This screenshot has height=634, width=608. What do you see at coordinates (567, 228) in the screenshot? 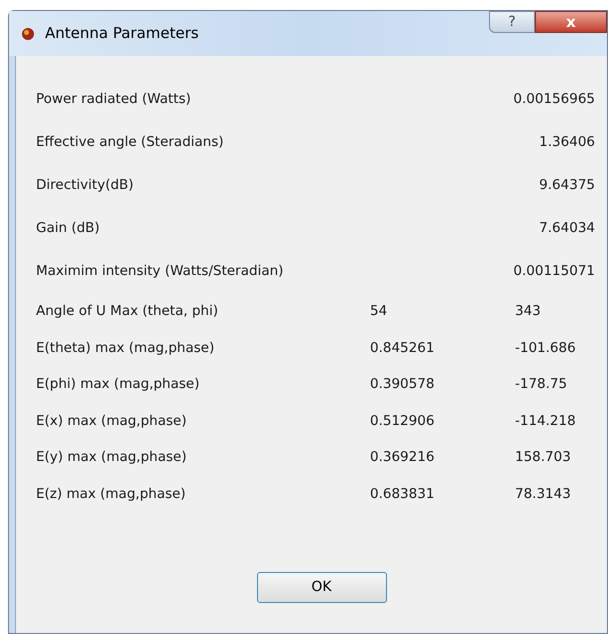
I see `parameter-value: 7.64034` at bounding box center [567, 228].